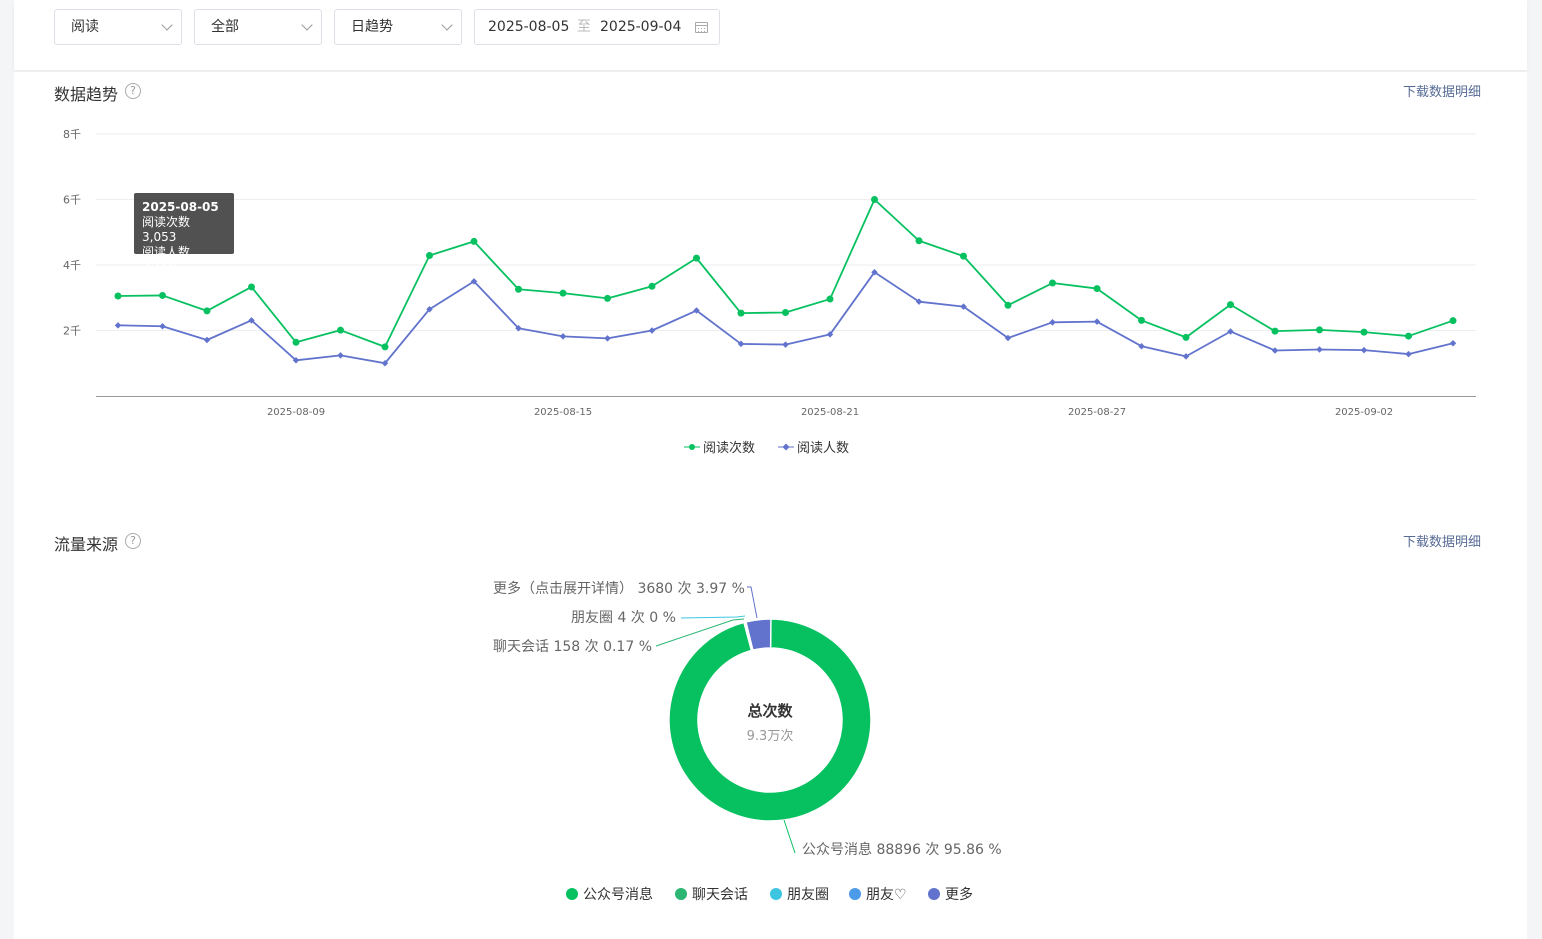  I want to click on help-icon: ?, so click(133, 541).